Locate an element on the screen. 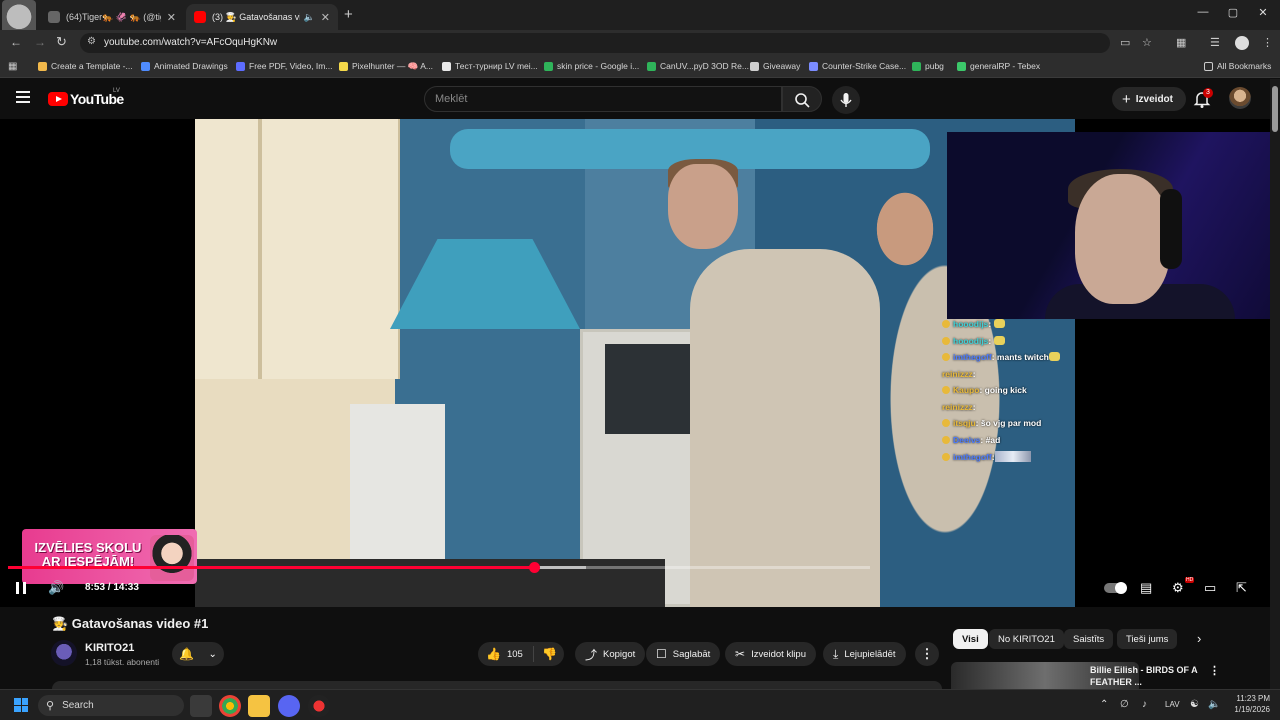 The image size is (1280, 720). input-language: LAV is located at coordinates (1172, 704).